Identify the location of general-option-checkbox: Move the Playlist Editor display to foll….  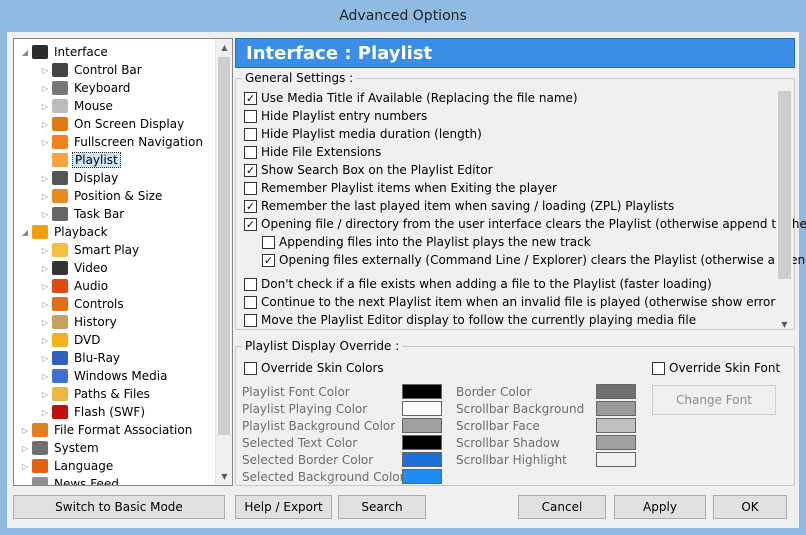
(470, 320).